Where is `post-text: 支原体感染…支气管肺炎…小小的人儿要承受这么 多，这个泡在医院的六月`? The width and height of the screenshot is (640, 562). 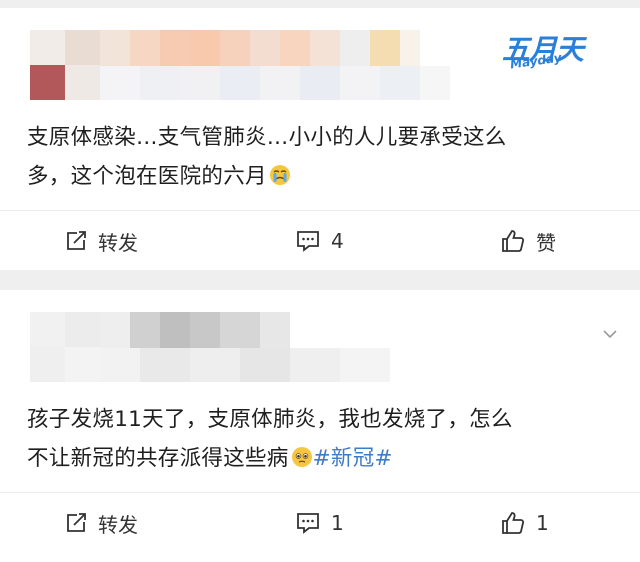
post-text: 支原体感染…支气管肺炎…小小的人儿要承受这么 多，这个泡在医院的六月 is located at coordinates (267, 157).